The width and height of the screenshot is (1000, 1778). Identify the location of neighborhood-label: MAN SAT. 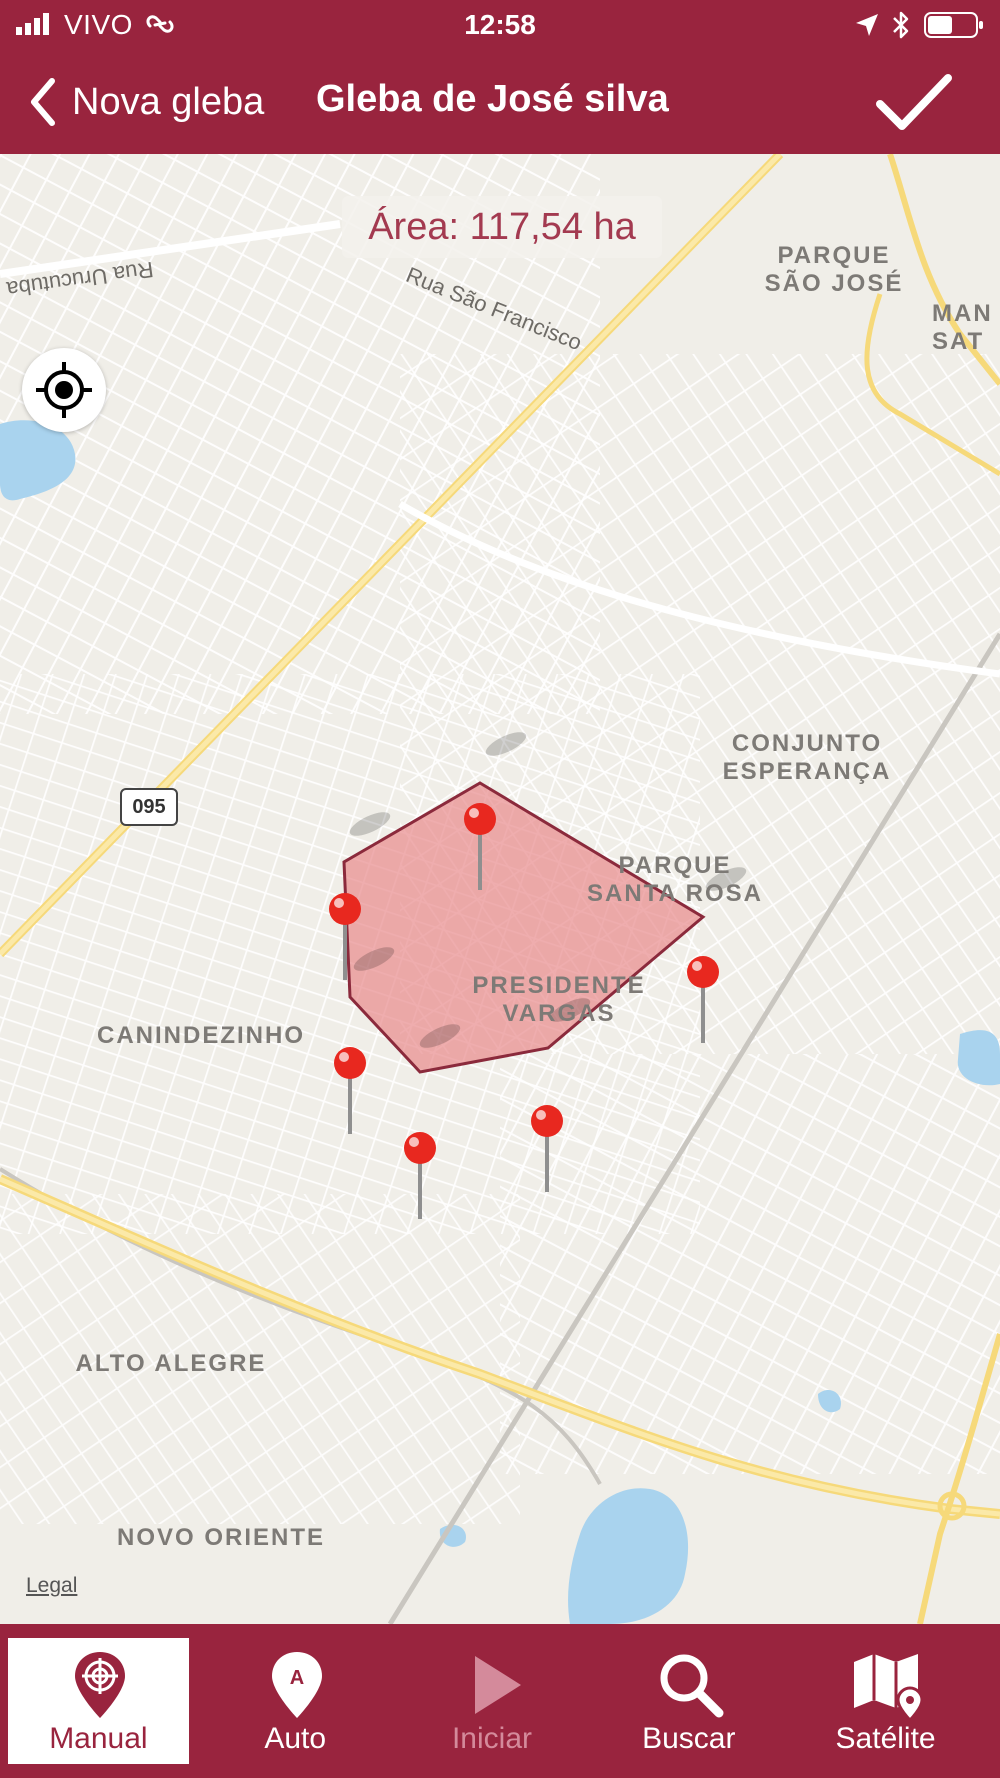
(962, 327).